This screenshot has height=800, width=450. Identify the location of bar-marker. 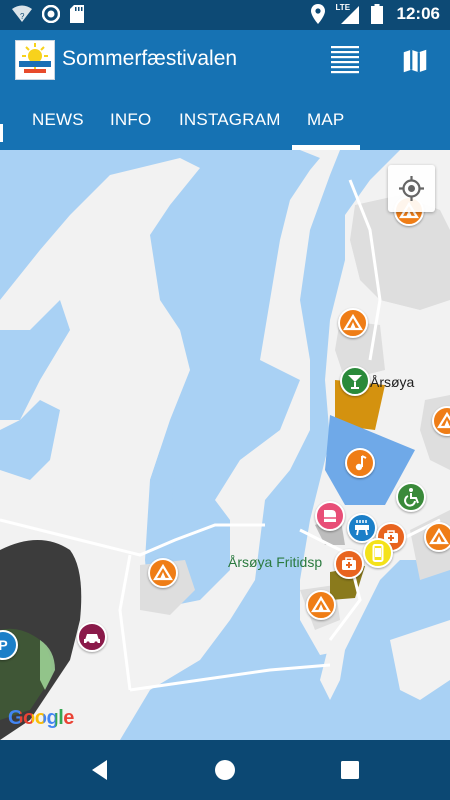
(355, 381).